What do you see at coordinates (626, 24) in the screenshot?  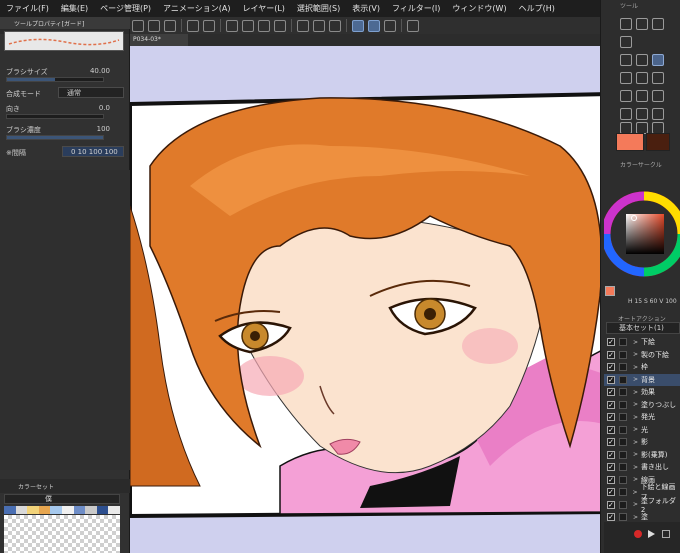 I see `select-tool-icon` at bounding box center [626, 24].